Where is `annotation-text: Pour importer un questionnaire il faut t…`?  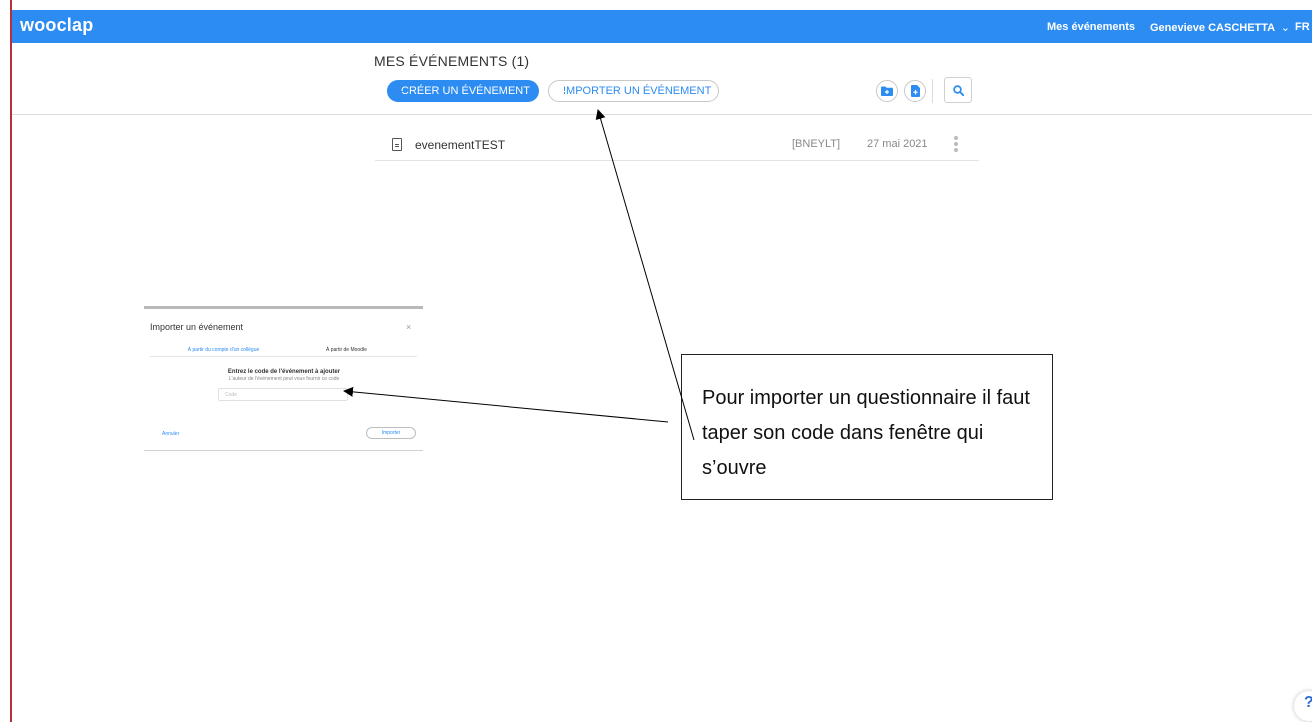
annotation-text: Pour importer un questionnaire il faut t… is located at coordinates (866, 433).